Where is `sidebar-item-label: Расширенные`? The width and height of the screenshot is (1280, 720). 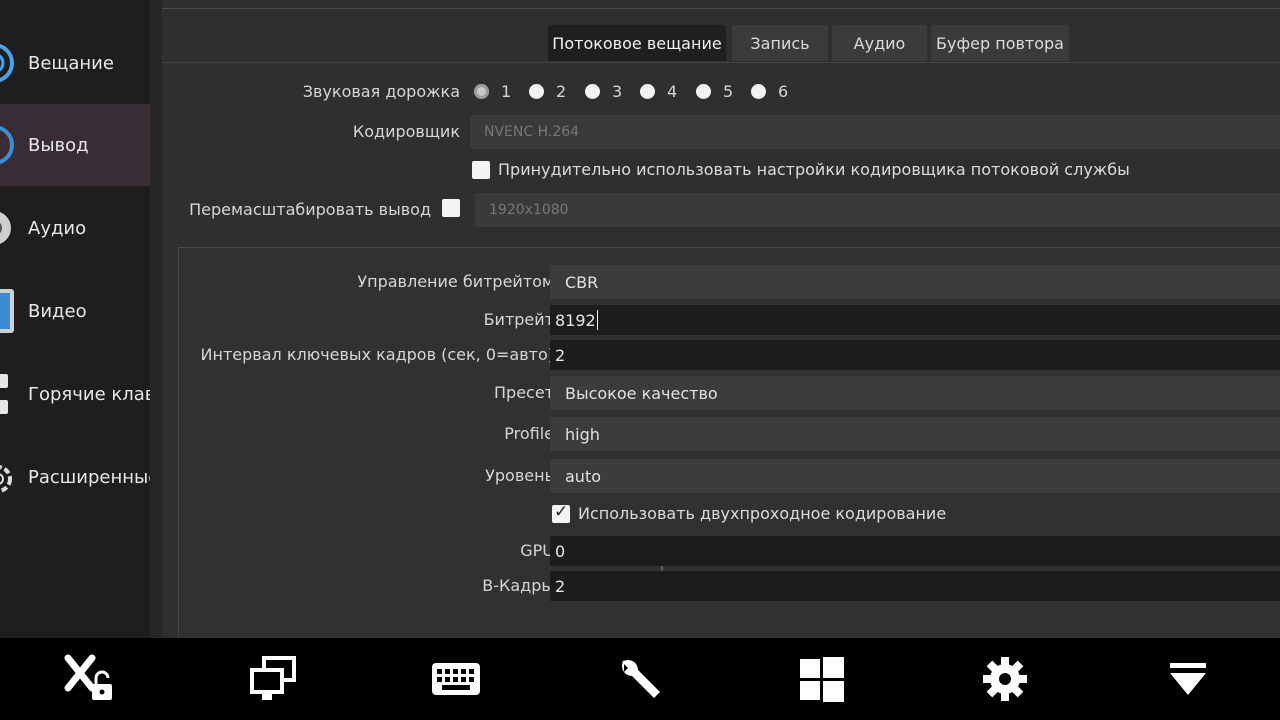
sidebar-item-label: Расширенные is located at coordinates (89, 477).